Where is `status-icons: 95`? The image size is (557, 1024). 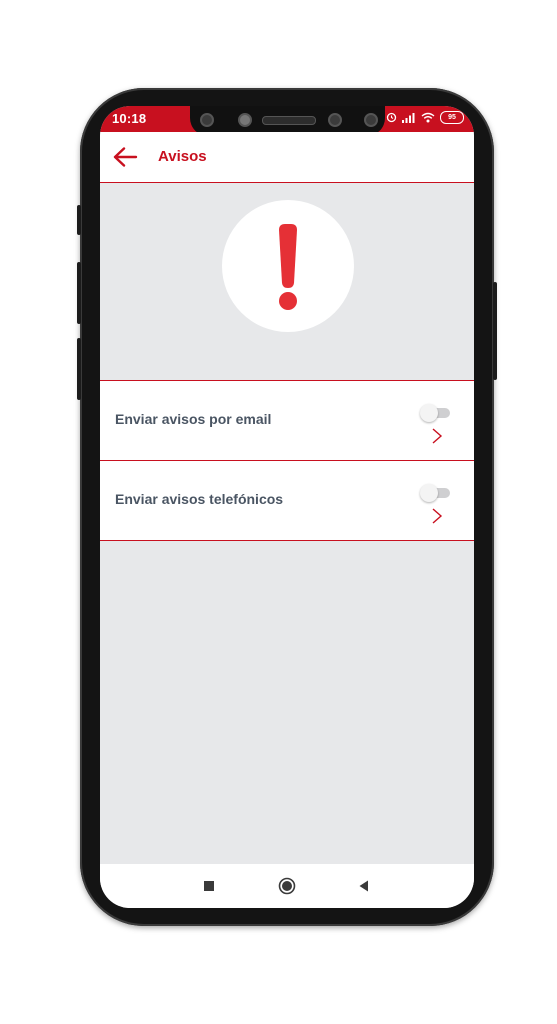 status-icons: 95 is located at coordinates (425, 117).